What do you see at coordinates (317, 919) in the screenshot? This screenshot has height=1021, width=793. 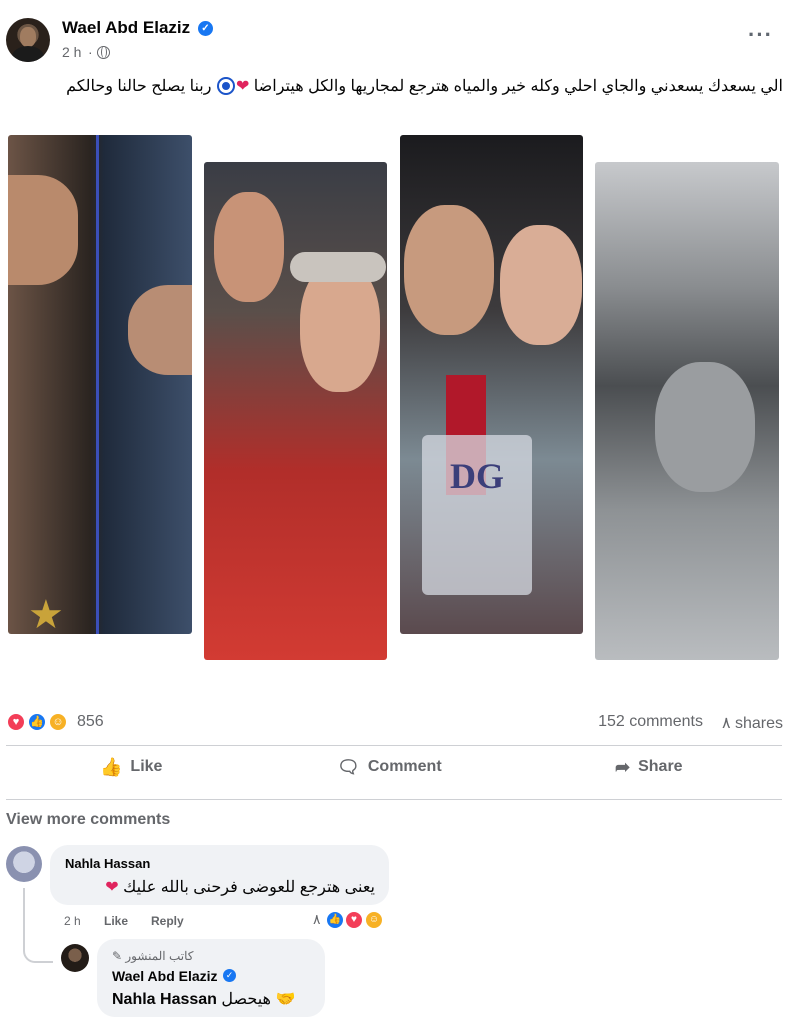 I see `comment-reaction-count: ٨` at bounding box center [317, 919].